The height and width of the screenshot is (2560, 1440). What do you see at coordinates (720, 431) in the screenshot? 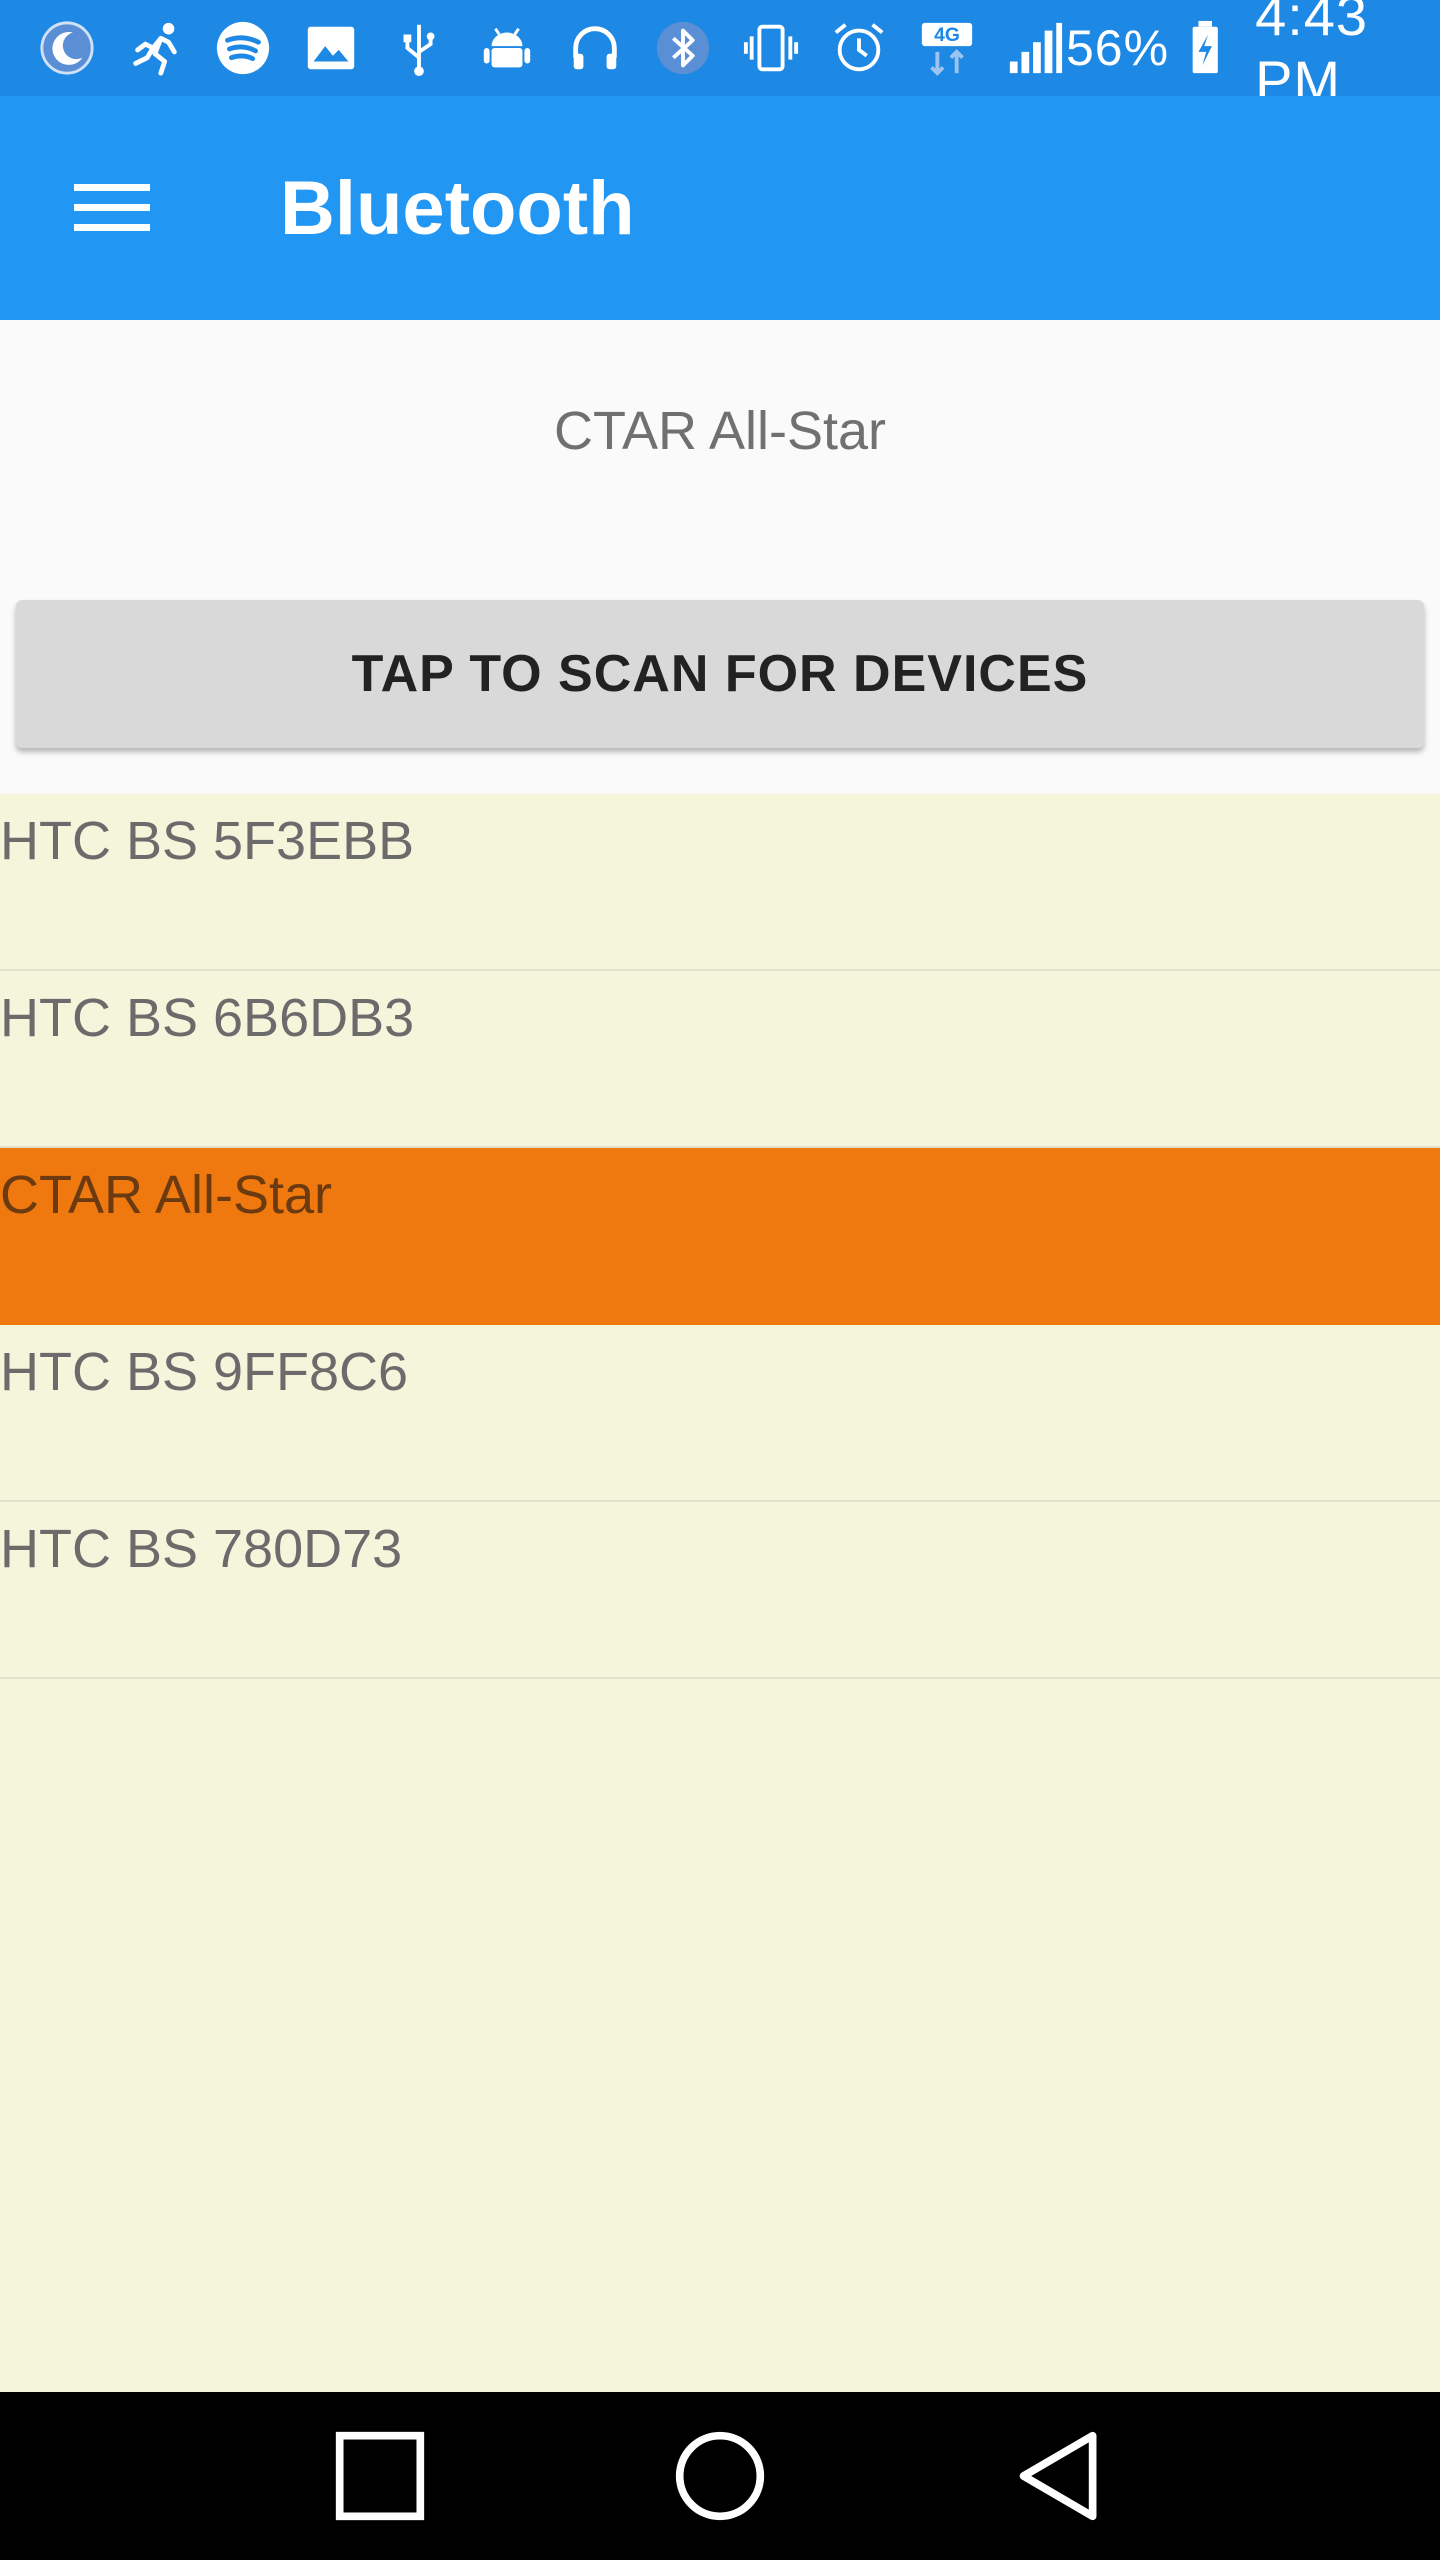
I see `connected-device-label: CTAR All-Star` at bounding box center [720, 431].